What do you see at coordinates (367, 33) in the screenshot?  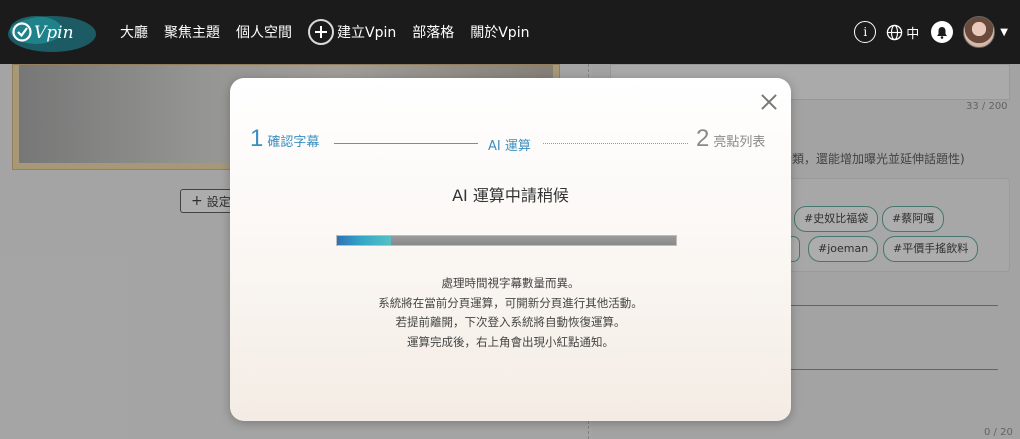 I see `create-vpin-label: 建立Vpin` at bounding box center [367, 33].